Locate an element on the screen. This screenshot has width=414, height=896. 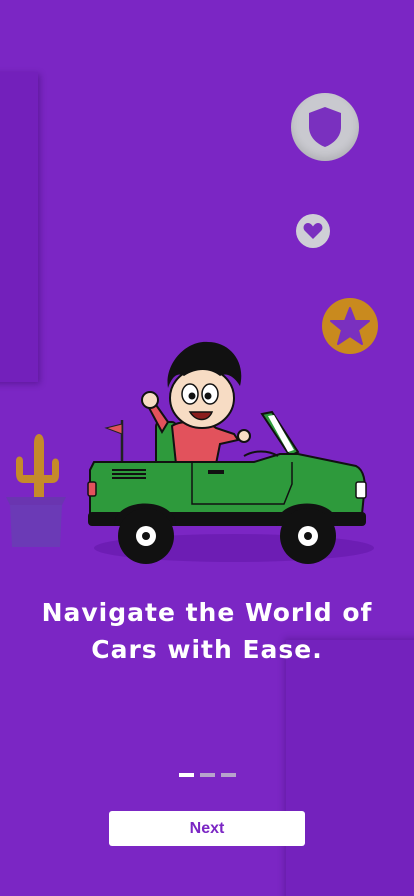
cactus-plant-illustration is located at coordinates (36, 490).